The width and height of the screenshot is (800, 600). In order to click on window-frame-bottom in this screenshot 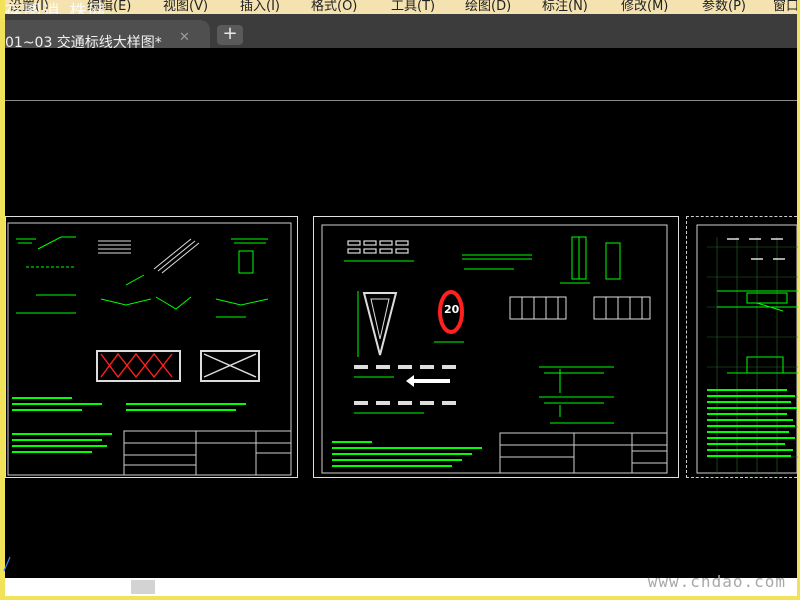, I will do `click(400, 598)`.